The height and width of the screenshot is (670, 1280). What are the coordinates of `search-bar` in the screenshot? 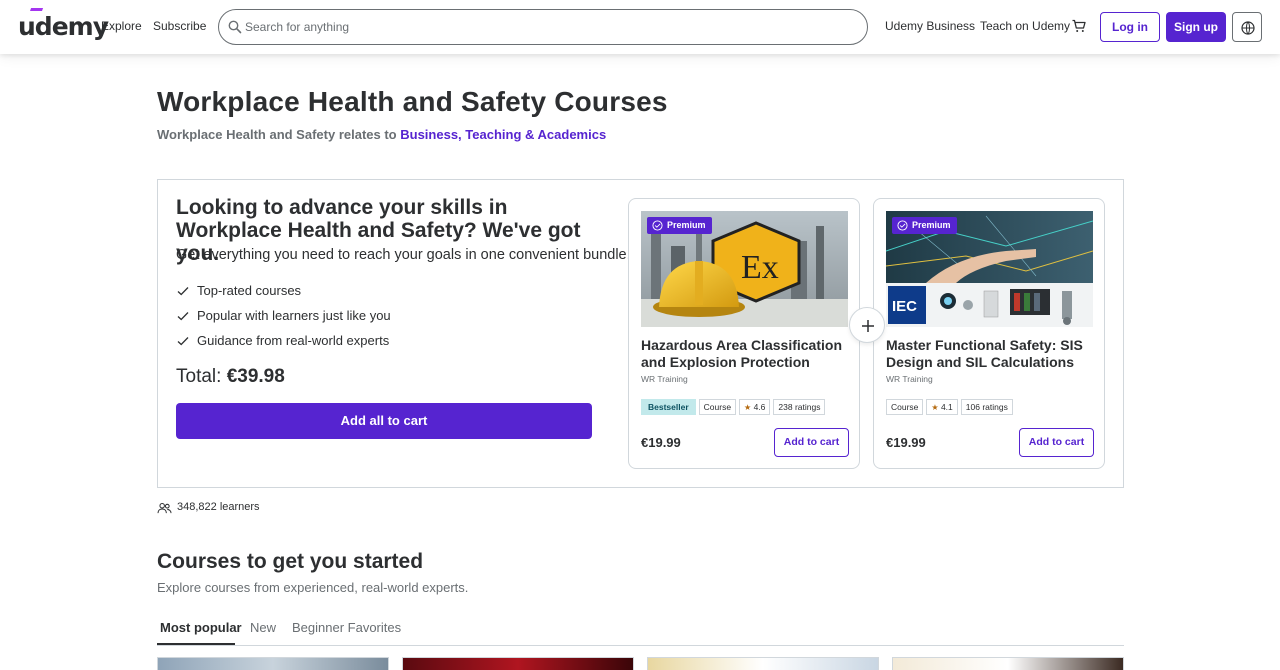 It's located at (543, 27).